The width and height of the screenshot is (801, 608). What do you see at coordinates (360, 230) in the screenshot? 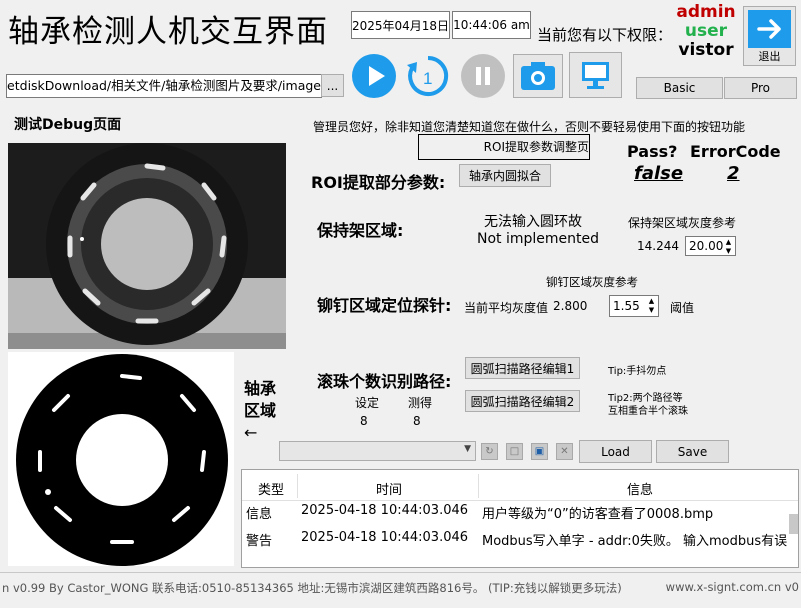
I see `cage-section-label: 保持架区域:` at bounding box center [360, 230].